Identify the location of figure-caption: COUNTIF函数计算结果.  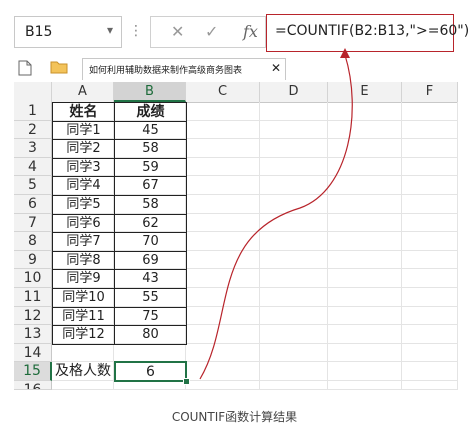
(234, 417).